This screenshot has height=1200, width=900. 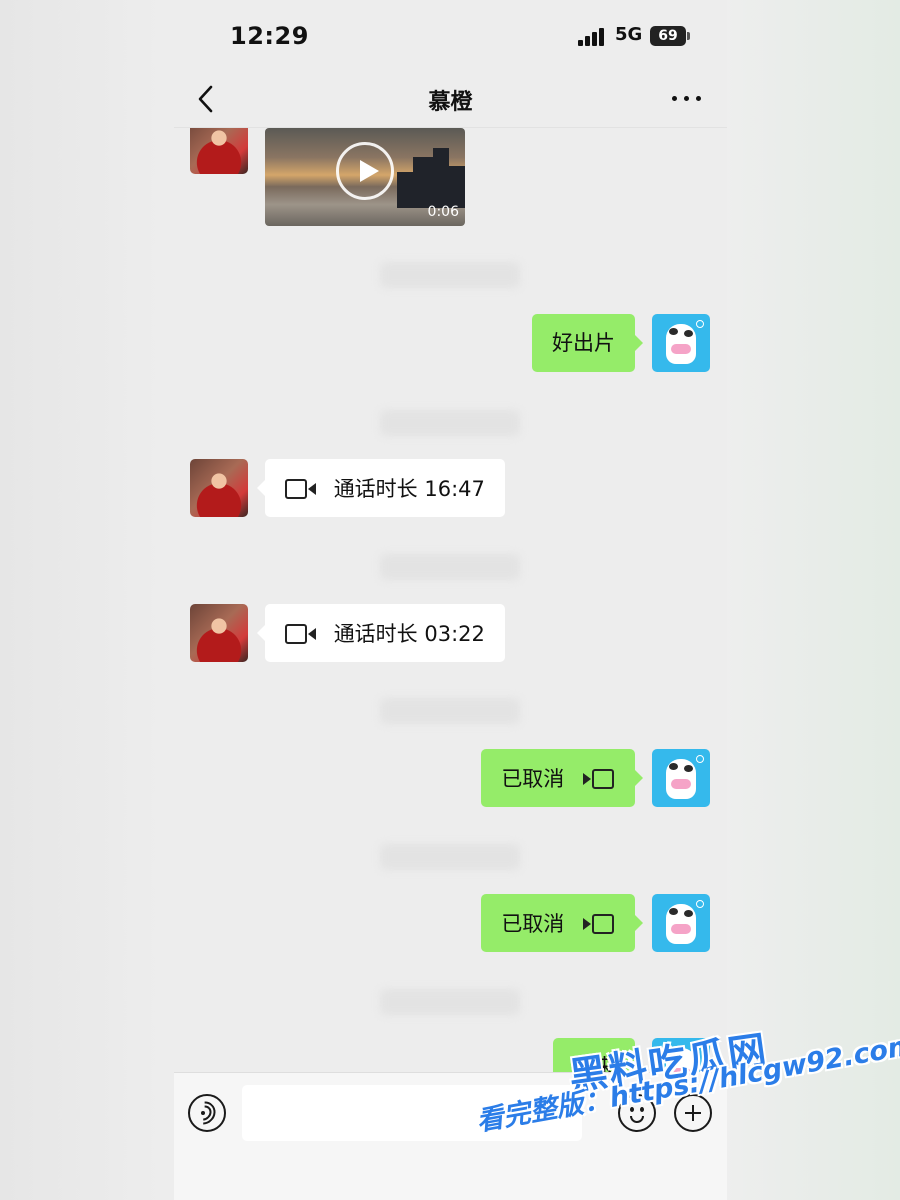 What do you see at coordinates (269, 36) in the screenshot?
I see `status-time: 12:29` at bounding box center [269, 36].